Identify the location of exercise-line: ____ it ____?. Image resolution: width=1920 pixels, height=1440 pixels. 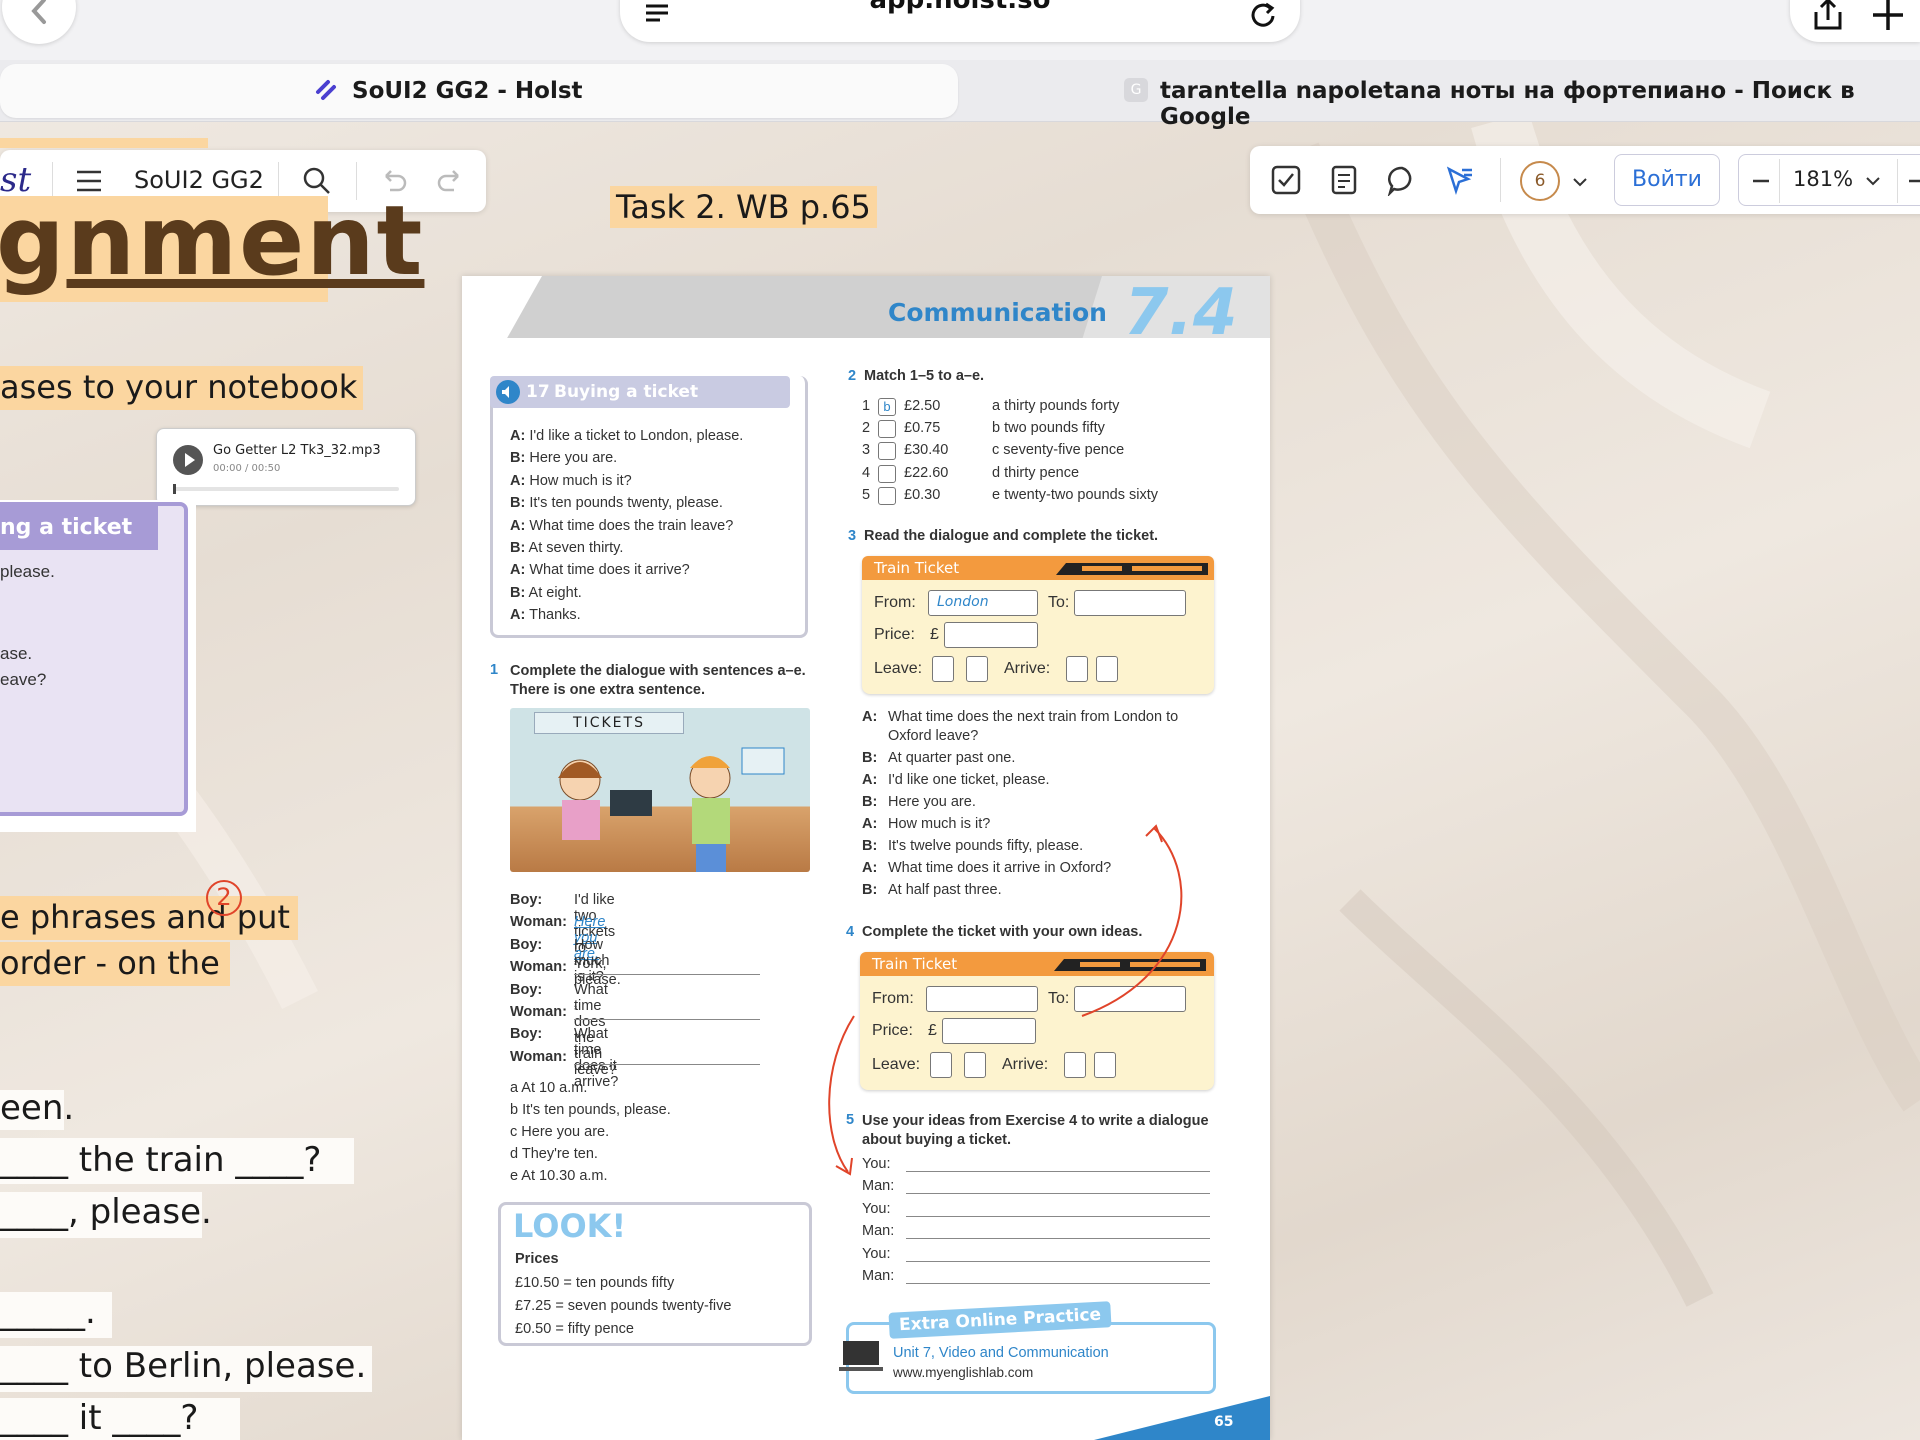
(99, 1418).